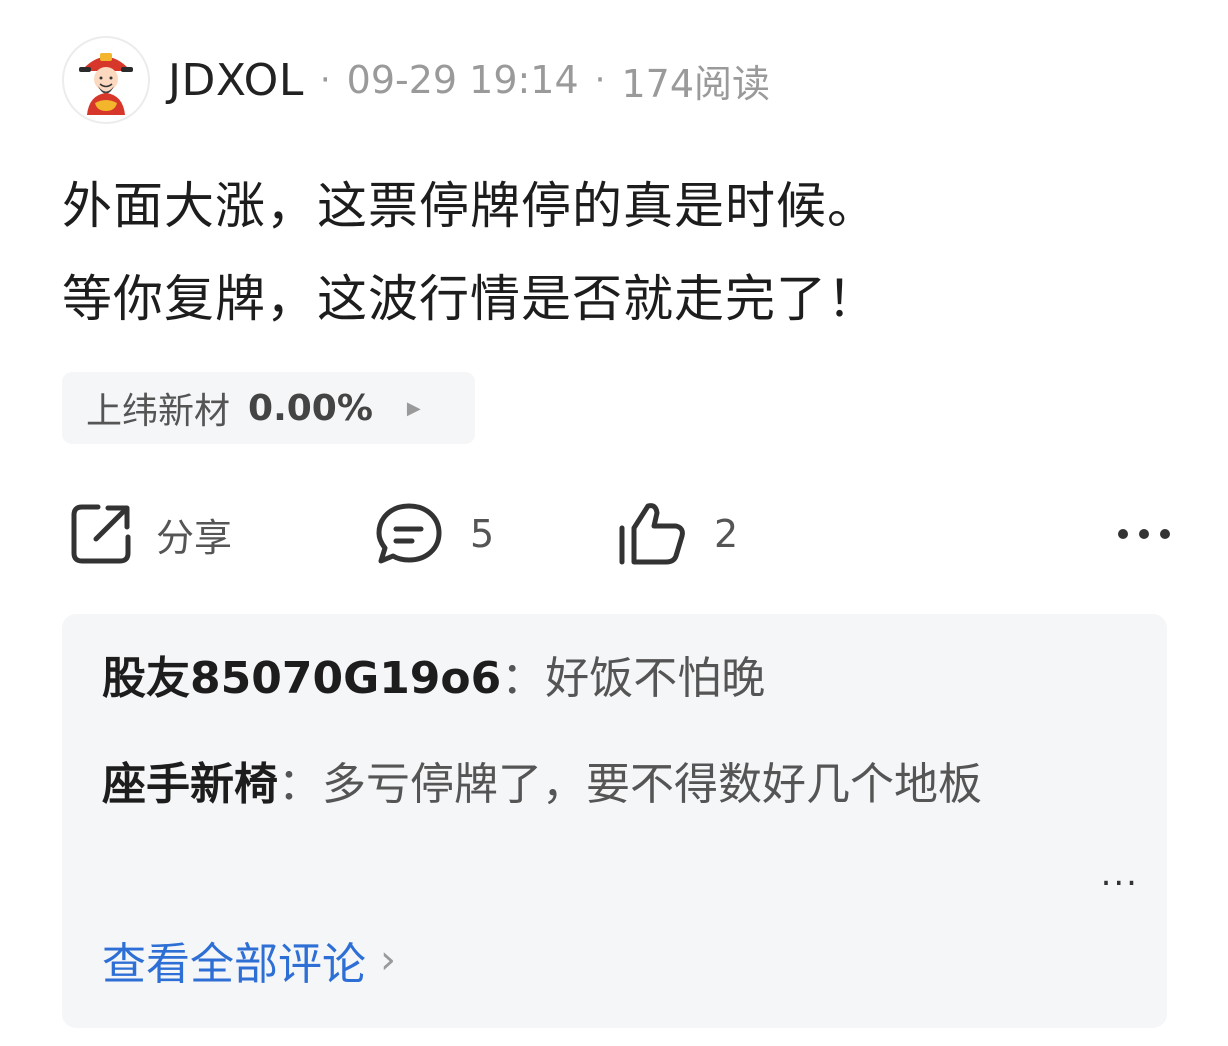  Describe the element at coordinates (652, 784) in the screenshot. I see `comment-text: 多亏停牌了，要不得数好几个地板` at that location.